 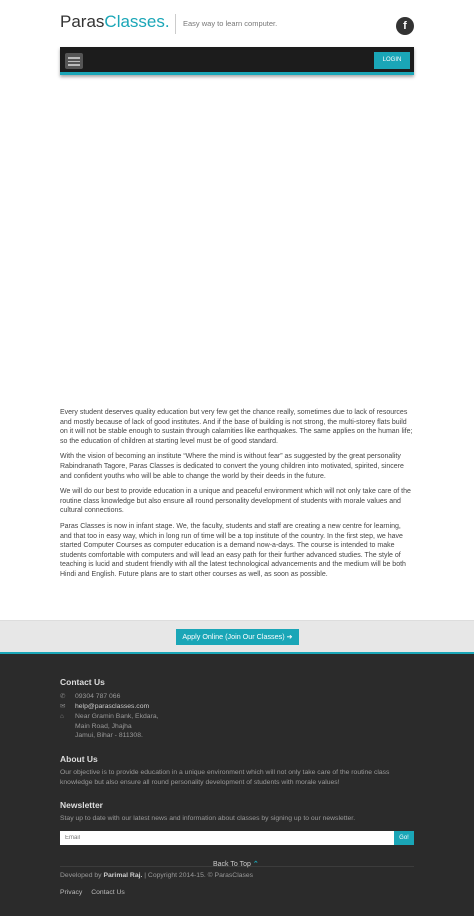 I want to click on contact-address: ⌂ Near Gramin Bank, Ekdara,, so click(x=109, y=717).